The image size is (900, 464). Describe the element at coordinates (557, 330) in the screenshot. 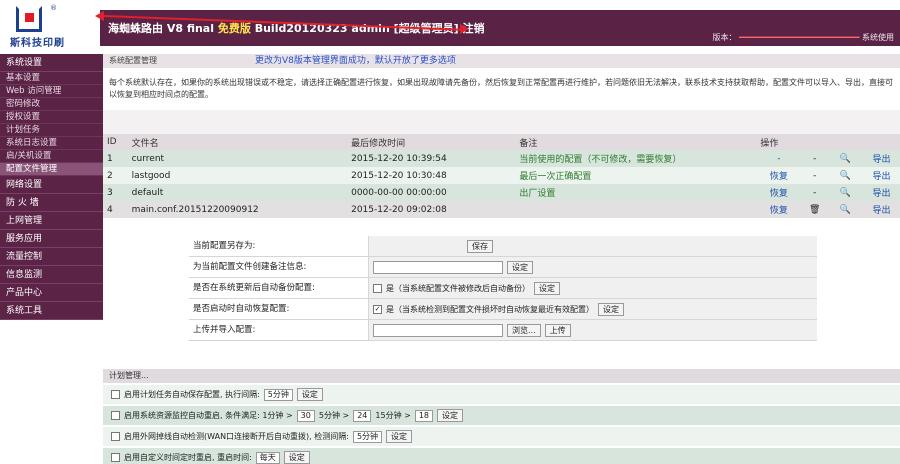

I see `upload-button: 上传` at that location.